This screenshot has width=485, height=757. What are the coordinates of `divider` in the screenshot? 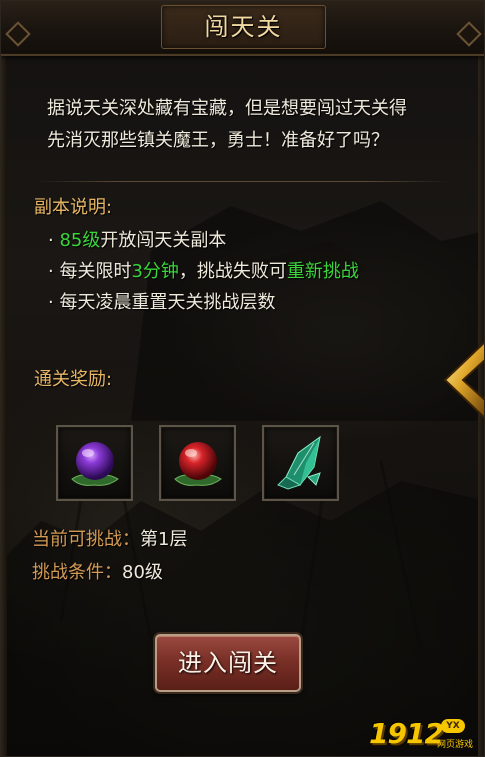 It's located at (243, 181).